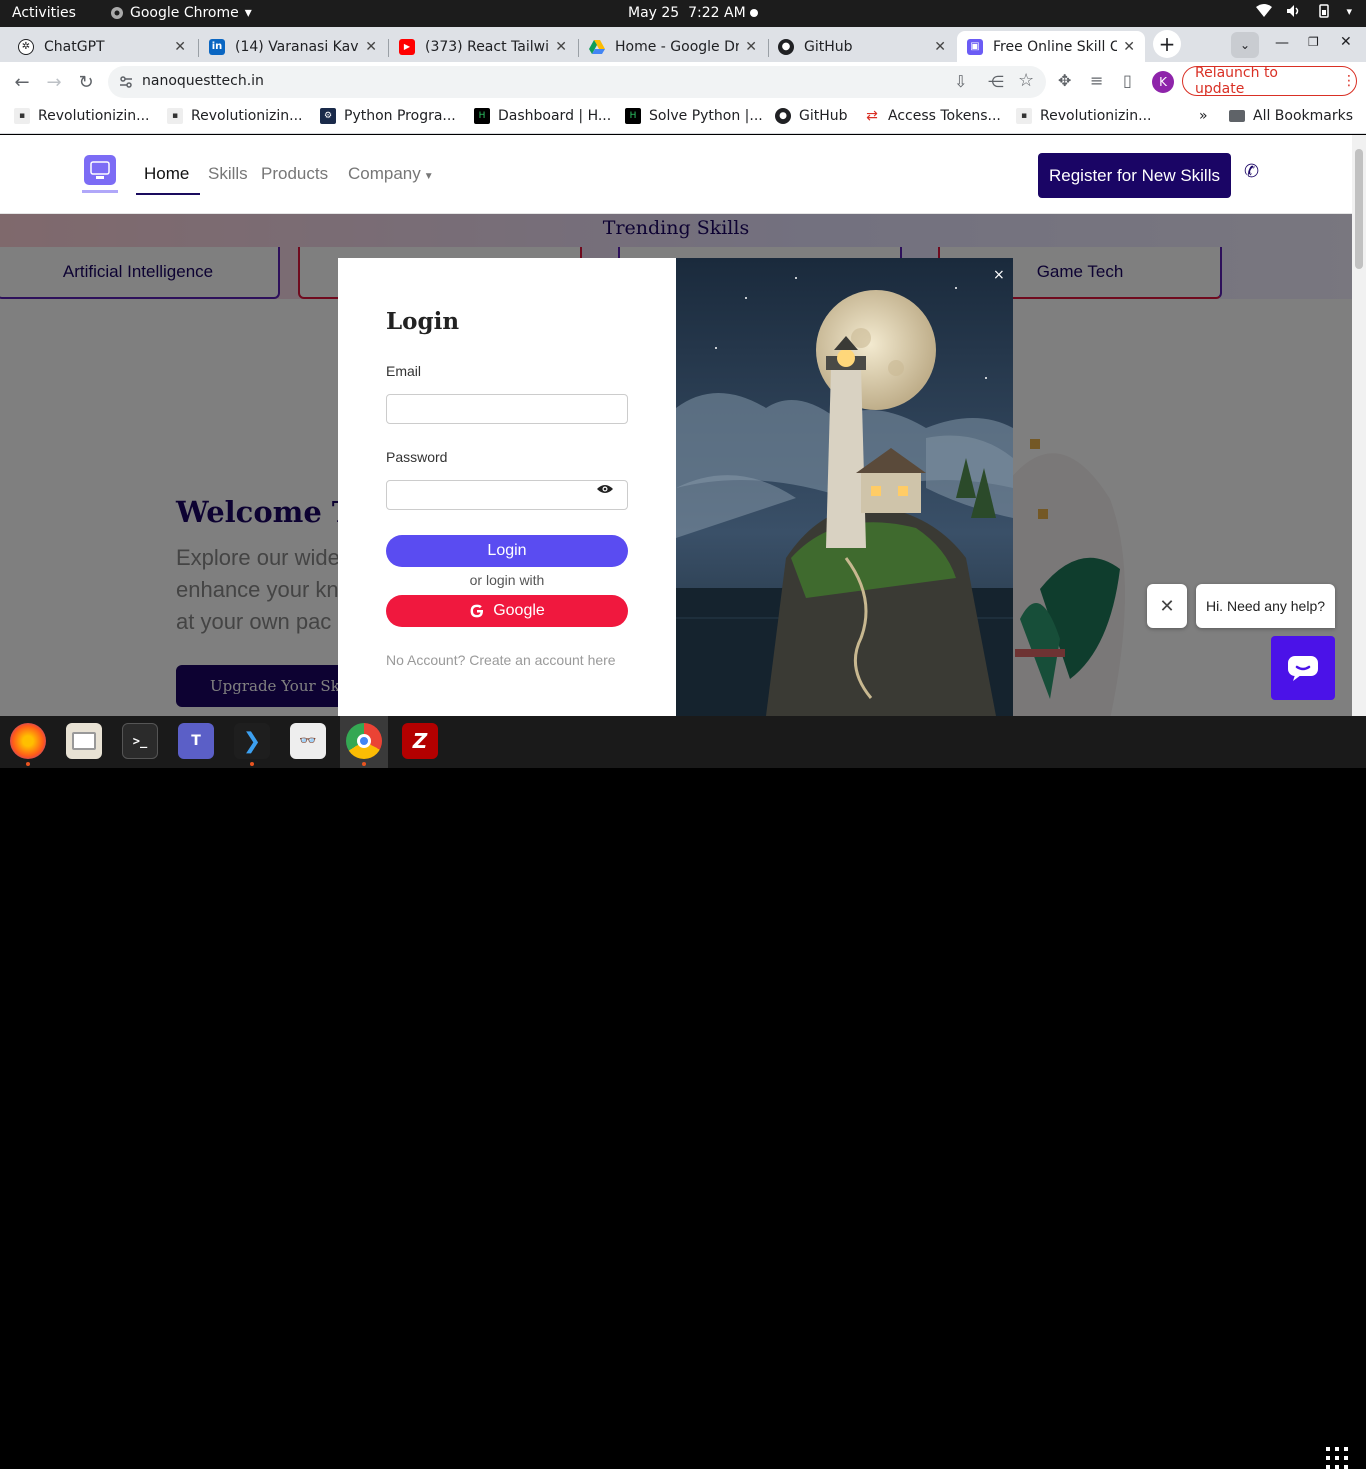 This screenshot has height=1469, width=1366. I want to click on site-info-icon, so click(126, 82).